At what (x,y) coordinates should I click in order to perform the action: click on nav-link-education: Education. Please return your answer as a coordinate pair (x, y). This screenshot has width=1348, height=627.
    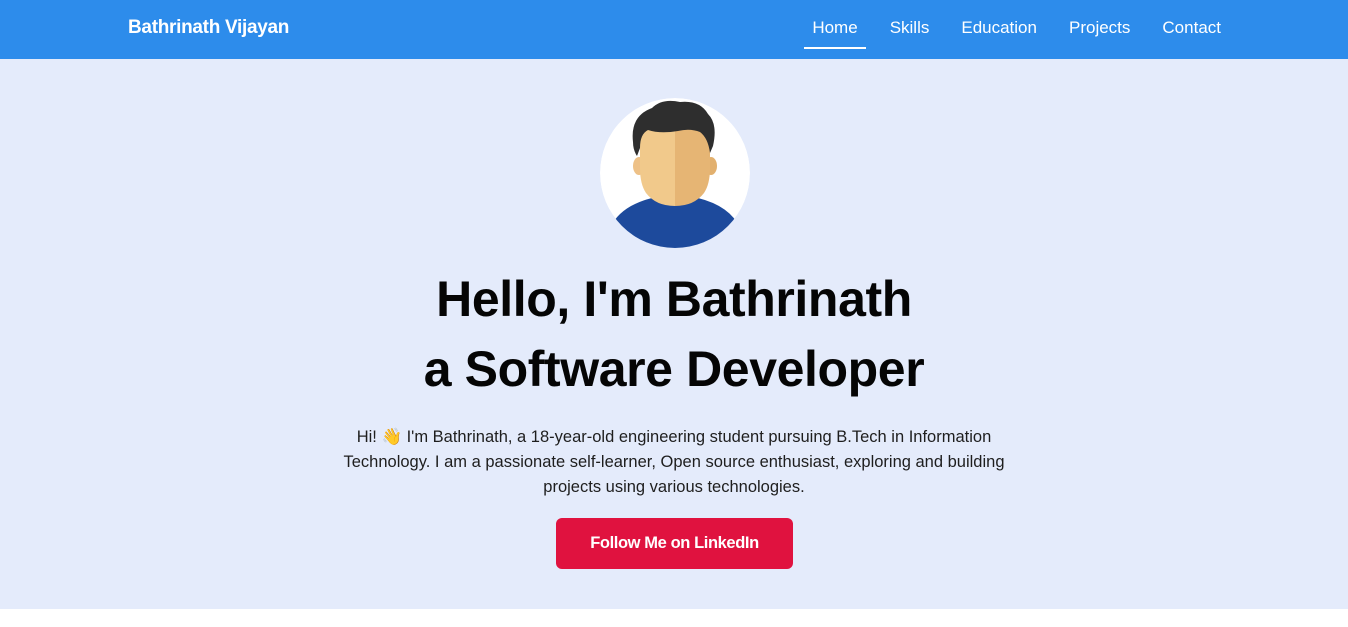
    Looking at the image, I should click on (999, 28).